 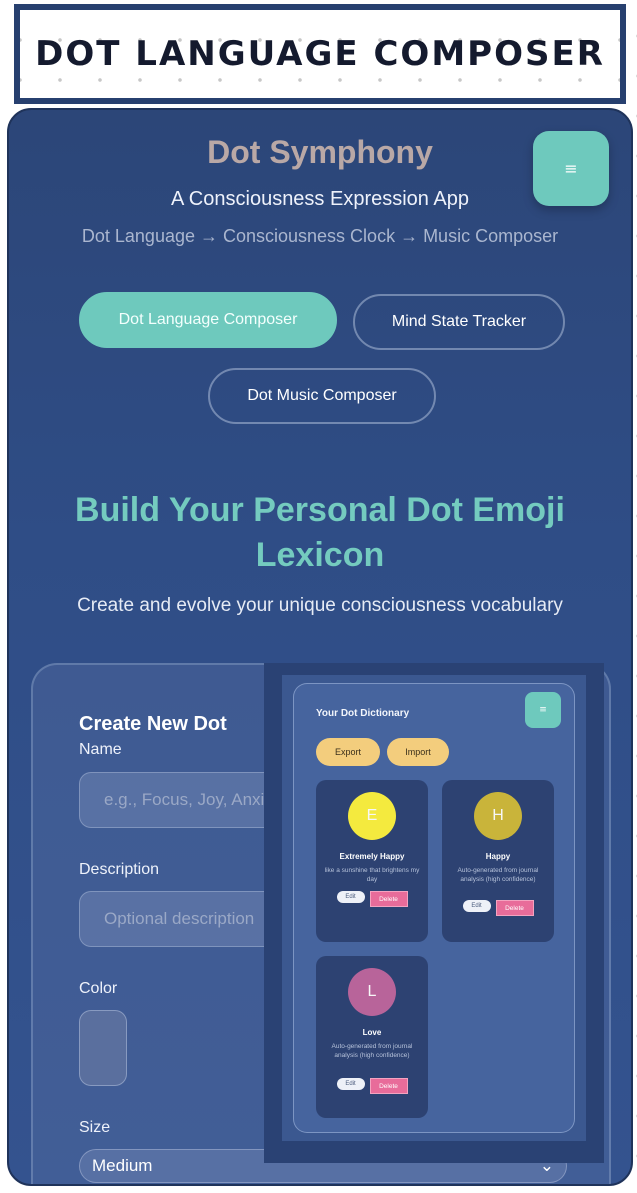 What do you see at coordinates (320, 199) in the screenshot?
I see `app-subtitle: A Consciousness Expression App` at bounding box center [320, 199].